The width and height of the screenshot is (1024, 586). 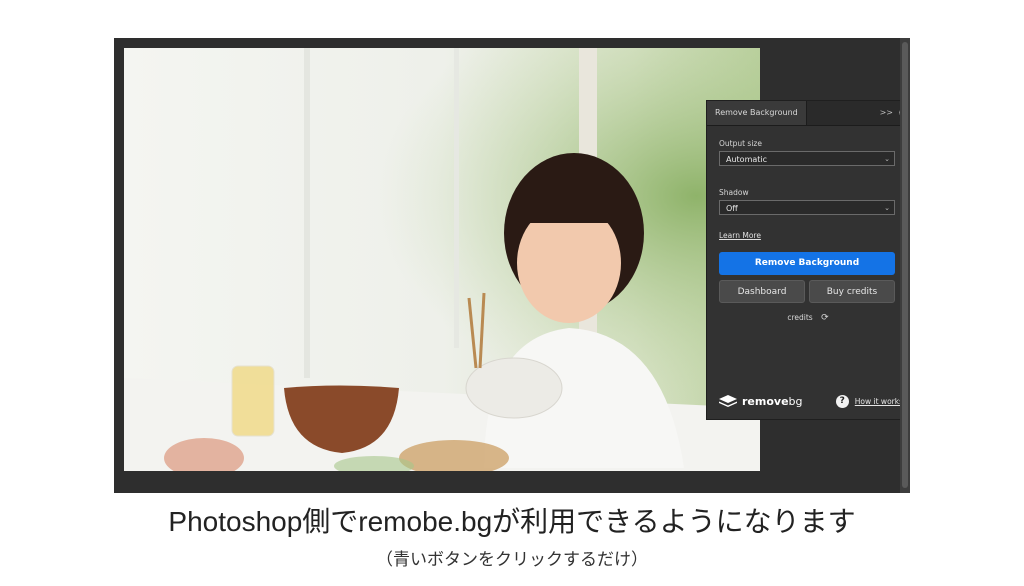 I want to click on how-it-works-link: ? How it works, so click(x=869, y=401).